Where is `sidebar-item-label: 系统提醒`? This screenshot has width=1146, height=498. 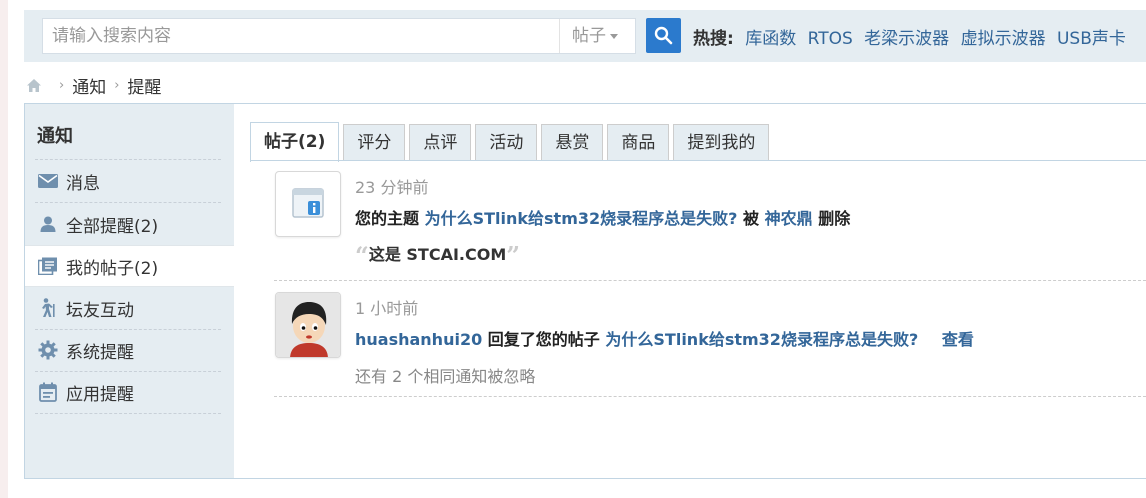 sidebar-item-label: 系统提醒 is located at coordinates (100, 352).